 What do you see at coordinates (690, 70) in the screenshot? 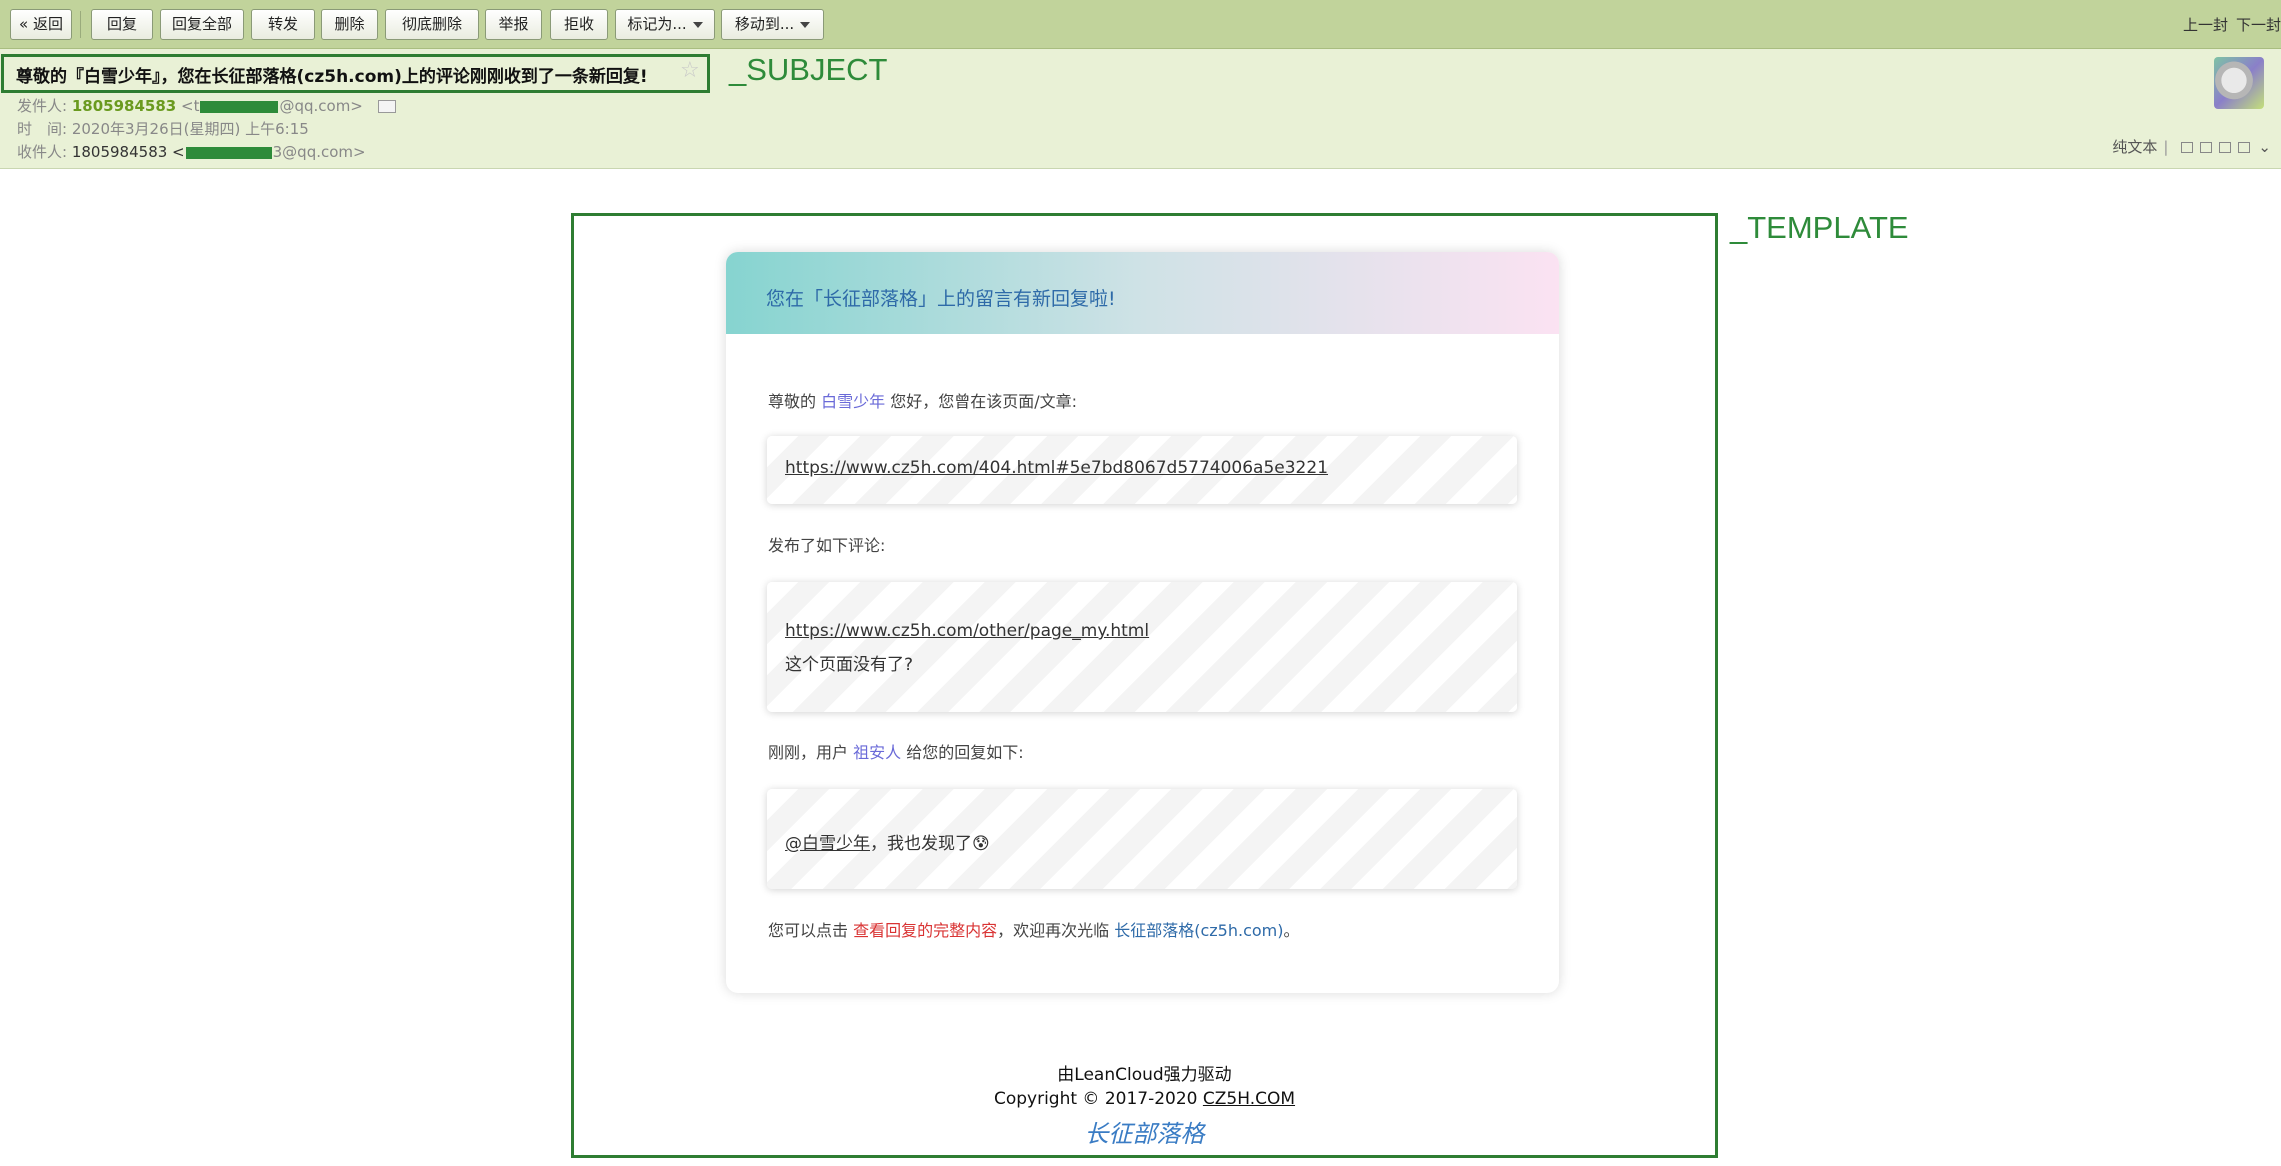
I see `star-icon: ☆` at bounding box center [690, 70].